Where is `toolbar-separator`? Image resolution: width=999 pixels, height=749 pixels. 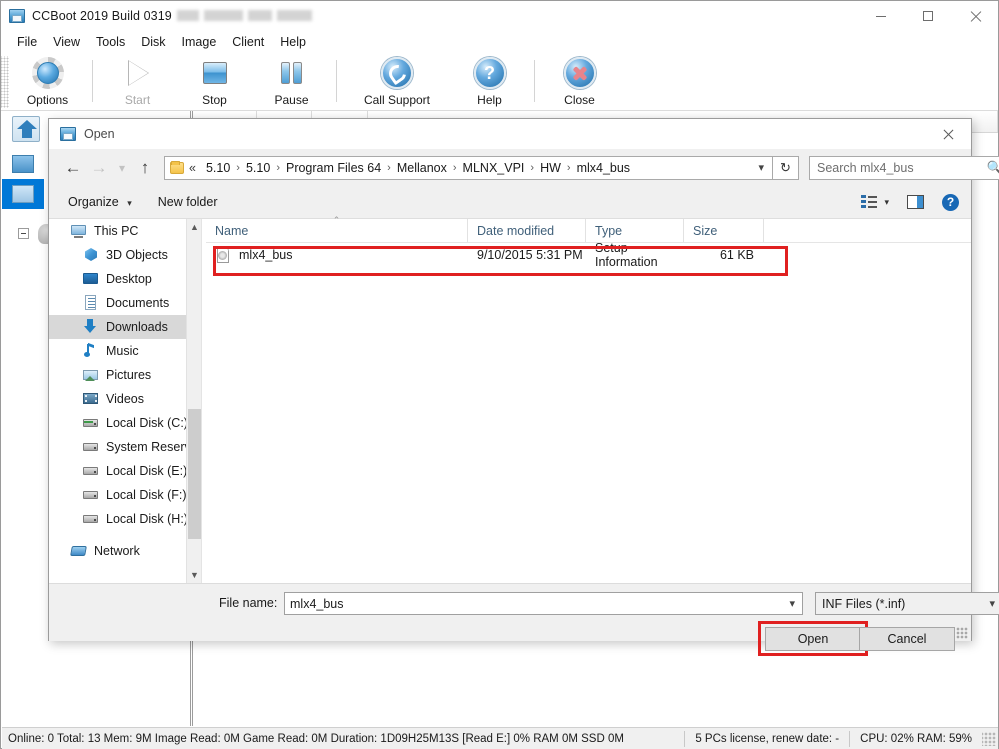
toolbar-separator is located at coordinates (92, 81).